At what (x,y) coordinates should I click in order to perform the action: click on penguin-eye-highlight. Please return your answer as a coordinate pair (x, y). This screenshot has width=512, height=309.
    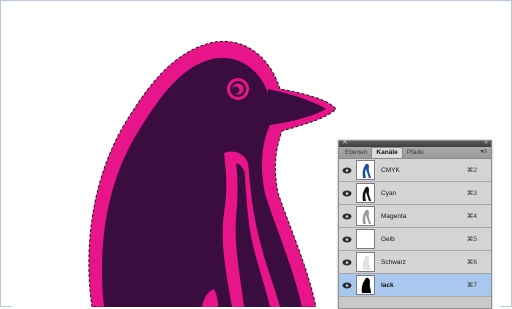
    Looking at the image, I should click on (239, 86).